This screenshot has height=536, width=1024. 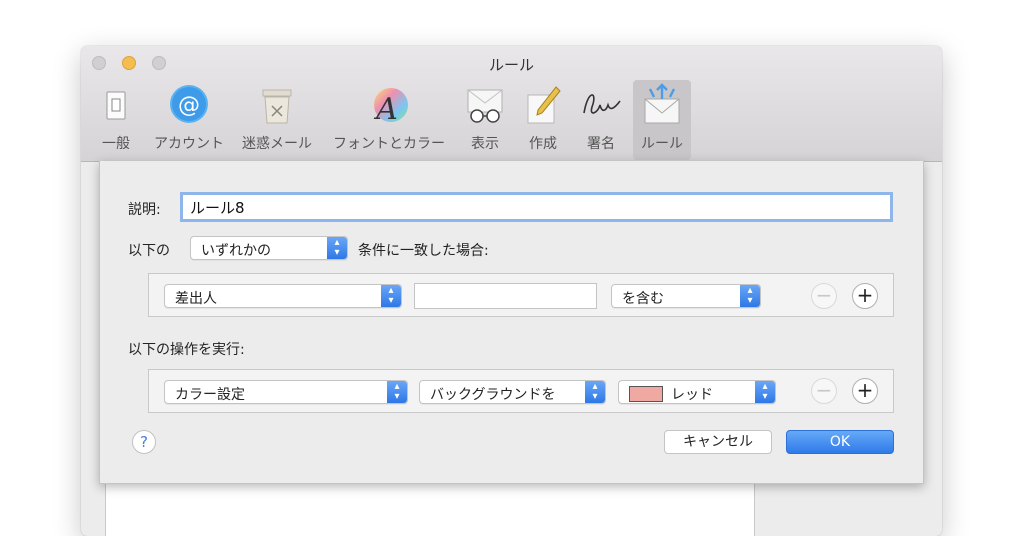 What do you see at coordinates (511, 65) in the screenshot?
I see `window-title: ルール` at bounding box center [511, 65].